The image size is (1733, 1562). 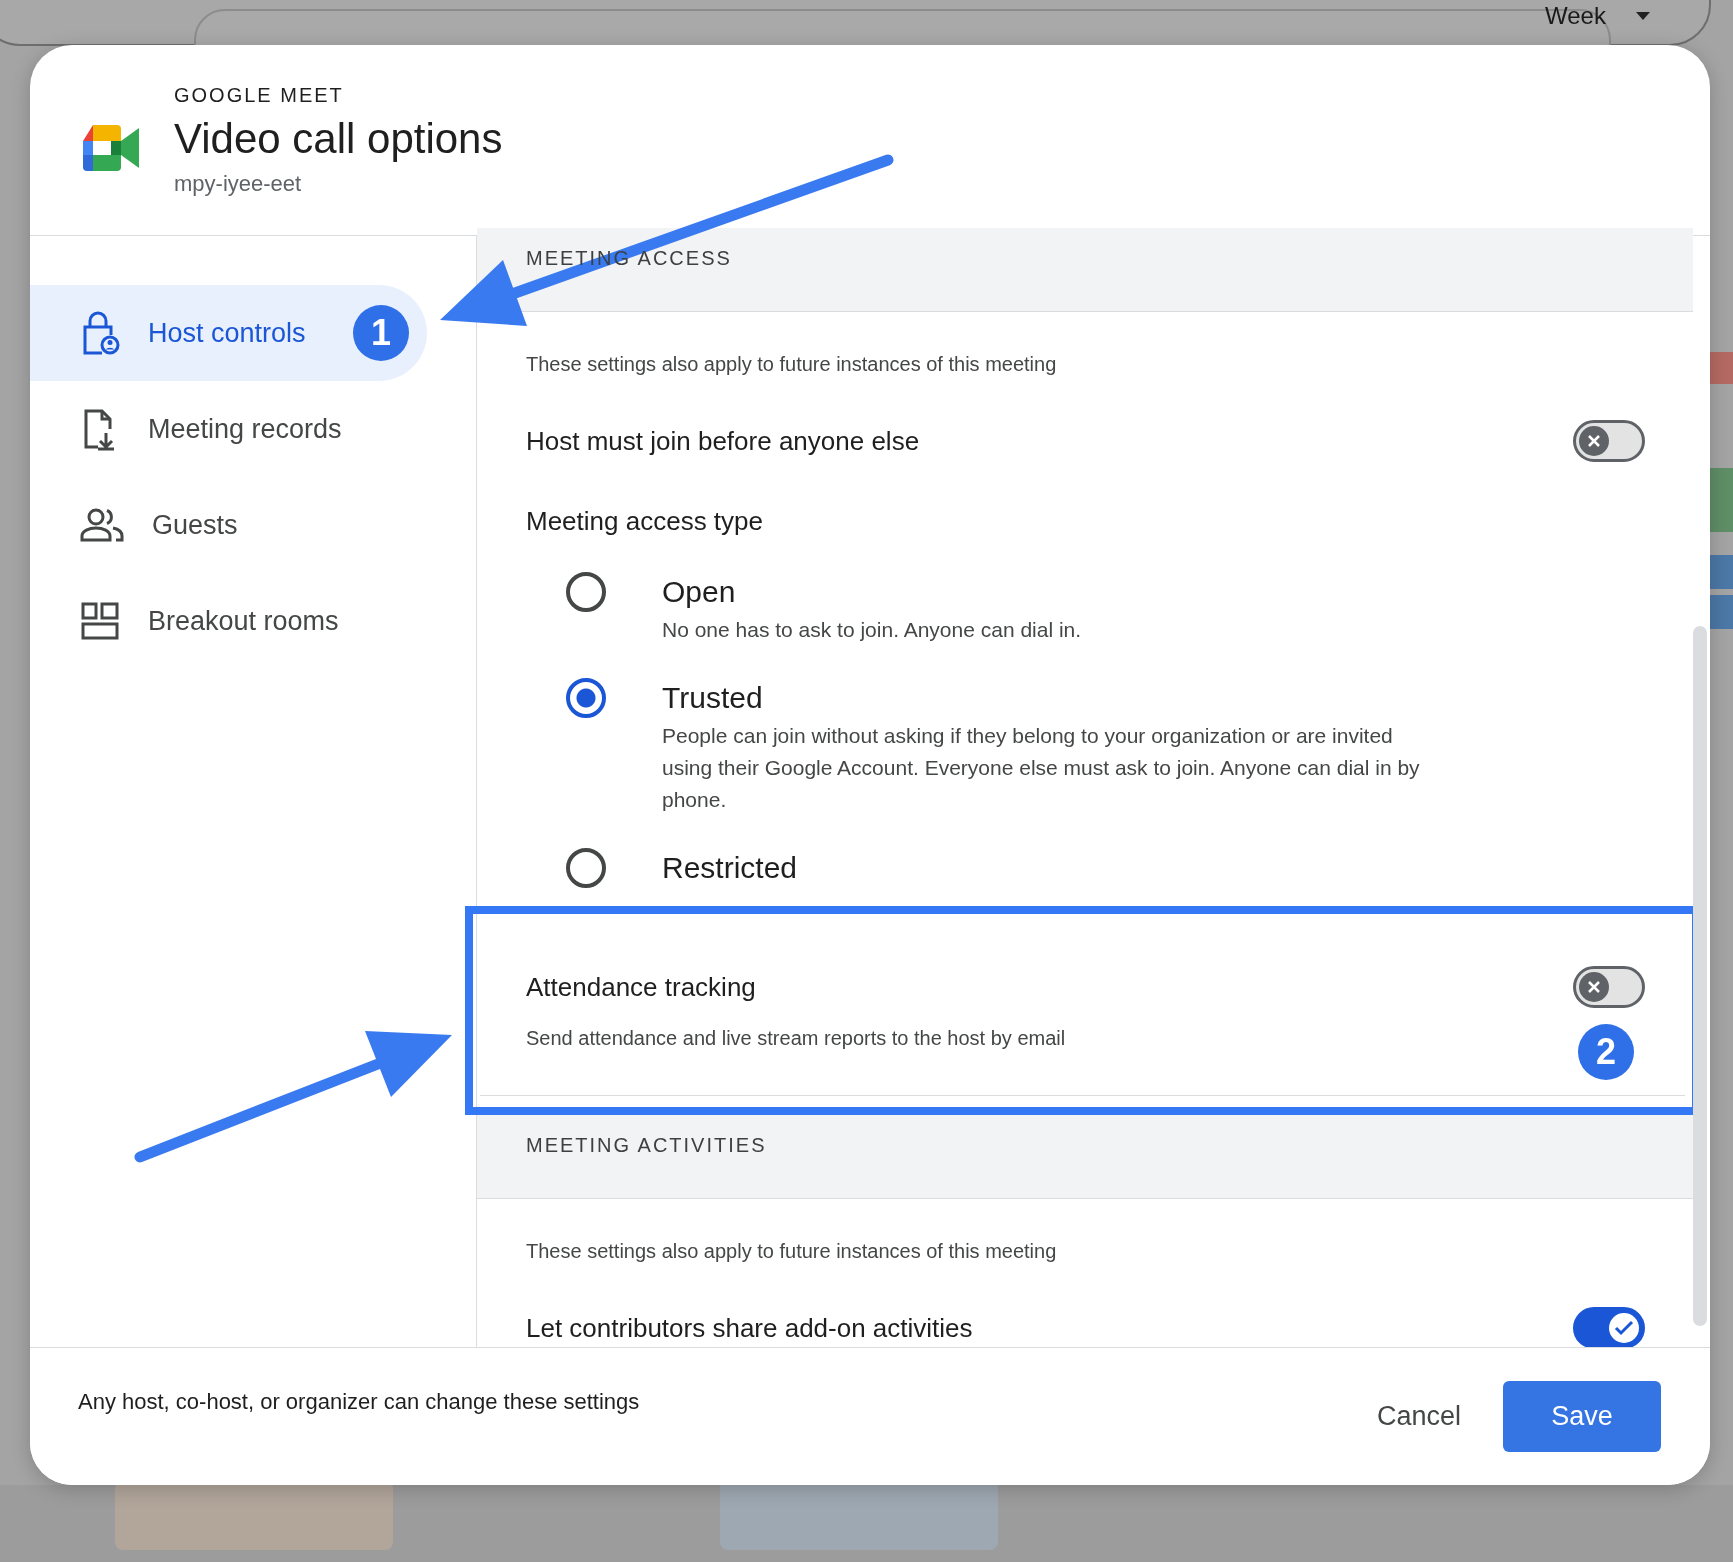 What do you see at coordinates (1606, 1052) in the screenshot?
I see `step-badge: 2` at bounding box center [1606, 1052].